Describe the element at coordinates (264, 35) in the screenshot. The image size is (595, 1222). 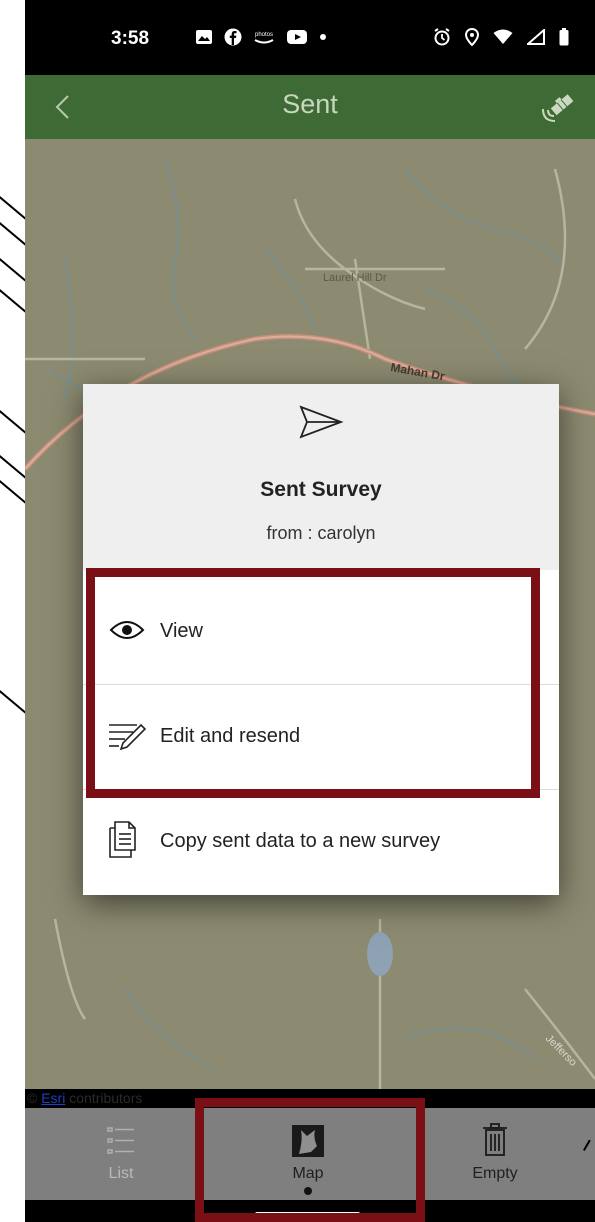
I see `svg-text: photos` at that location.